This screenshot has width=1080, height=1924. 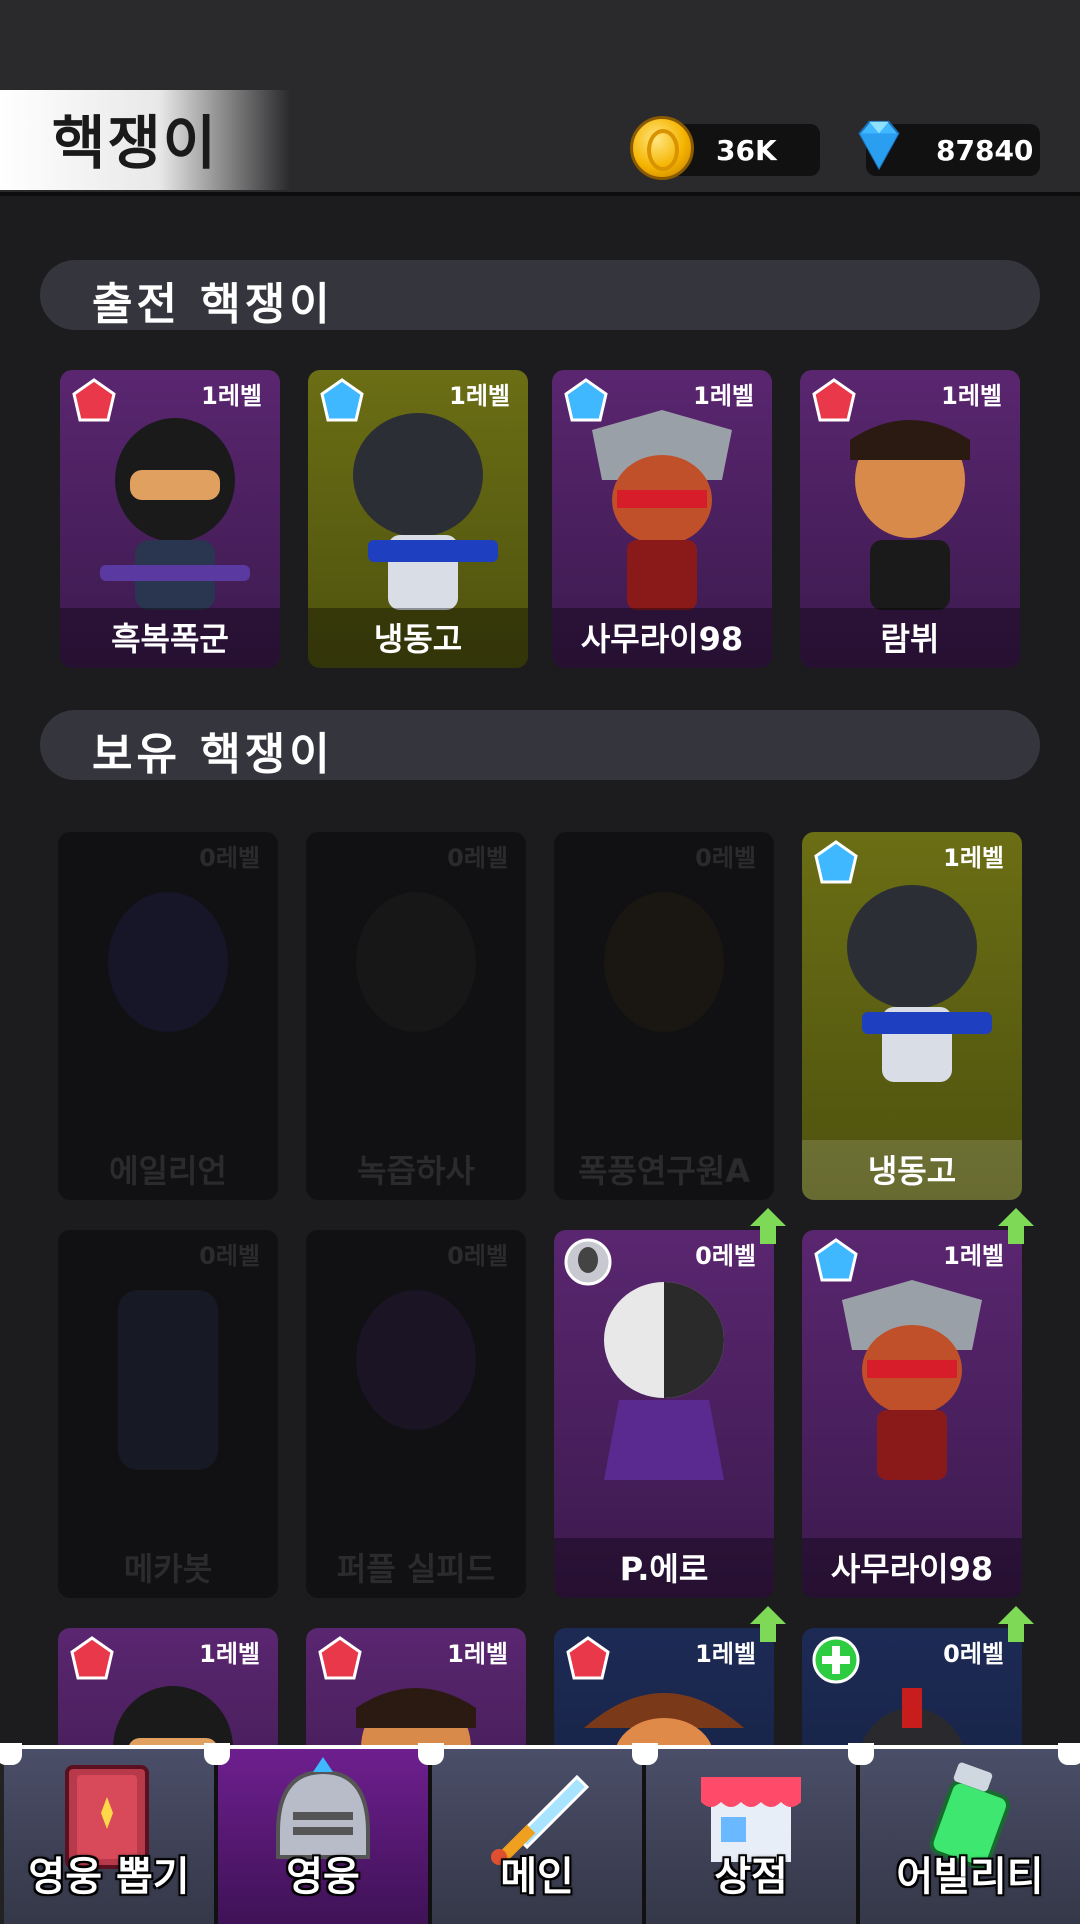 I want to click on gem-counter: 87840, so click(x=949, y=148).